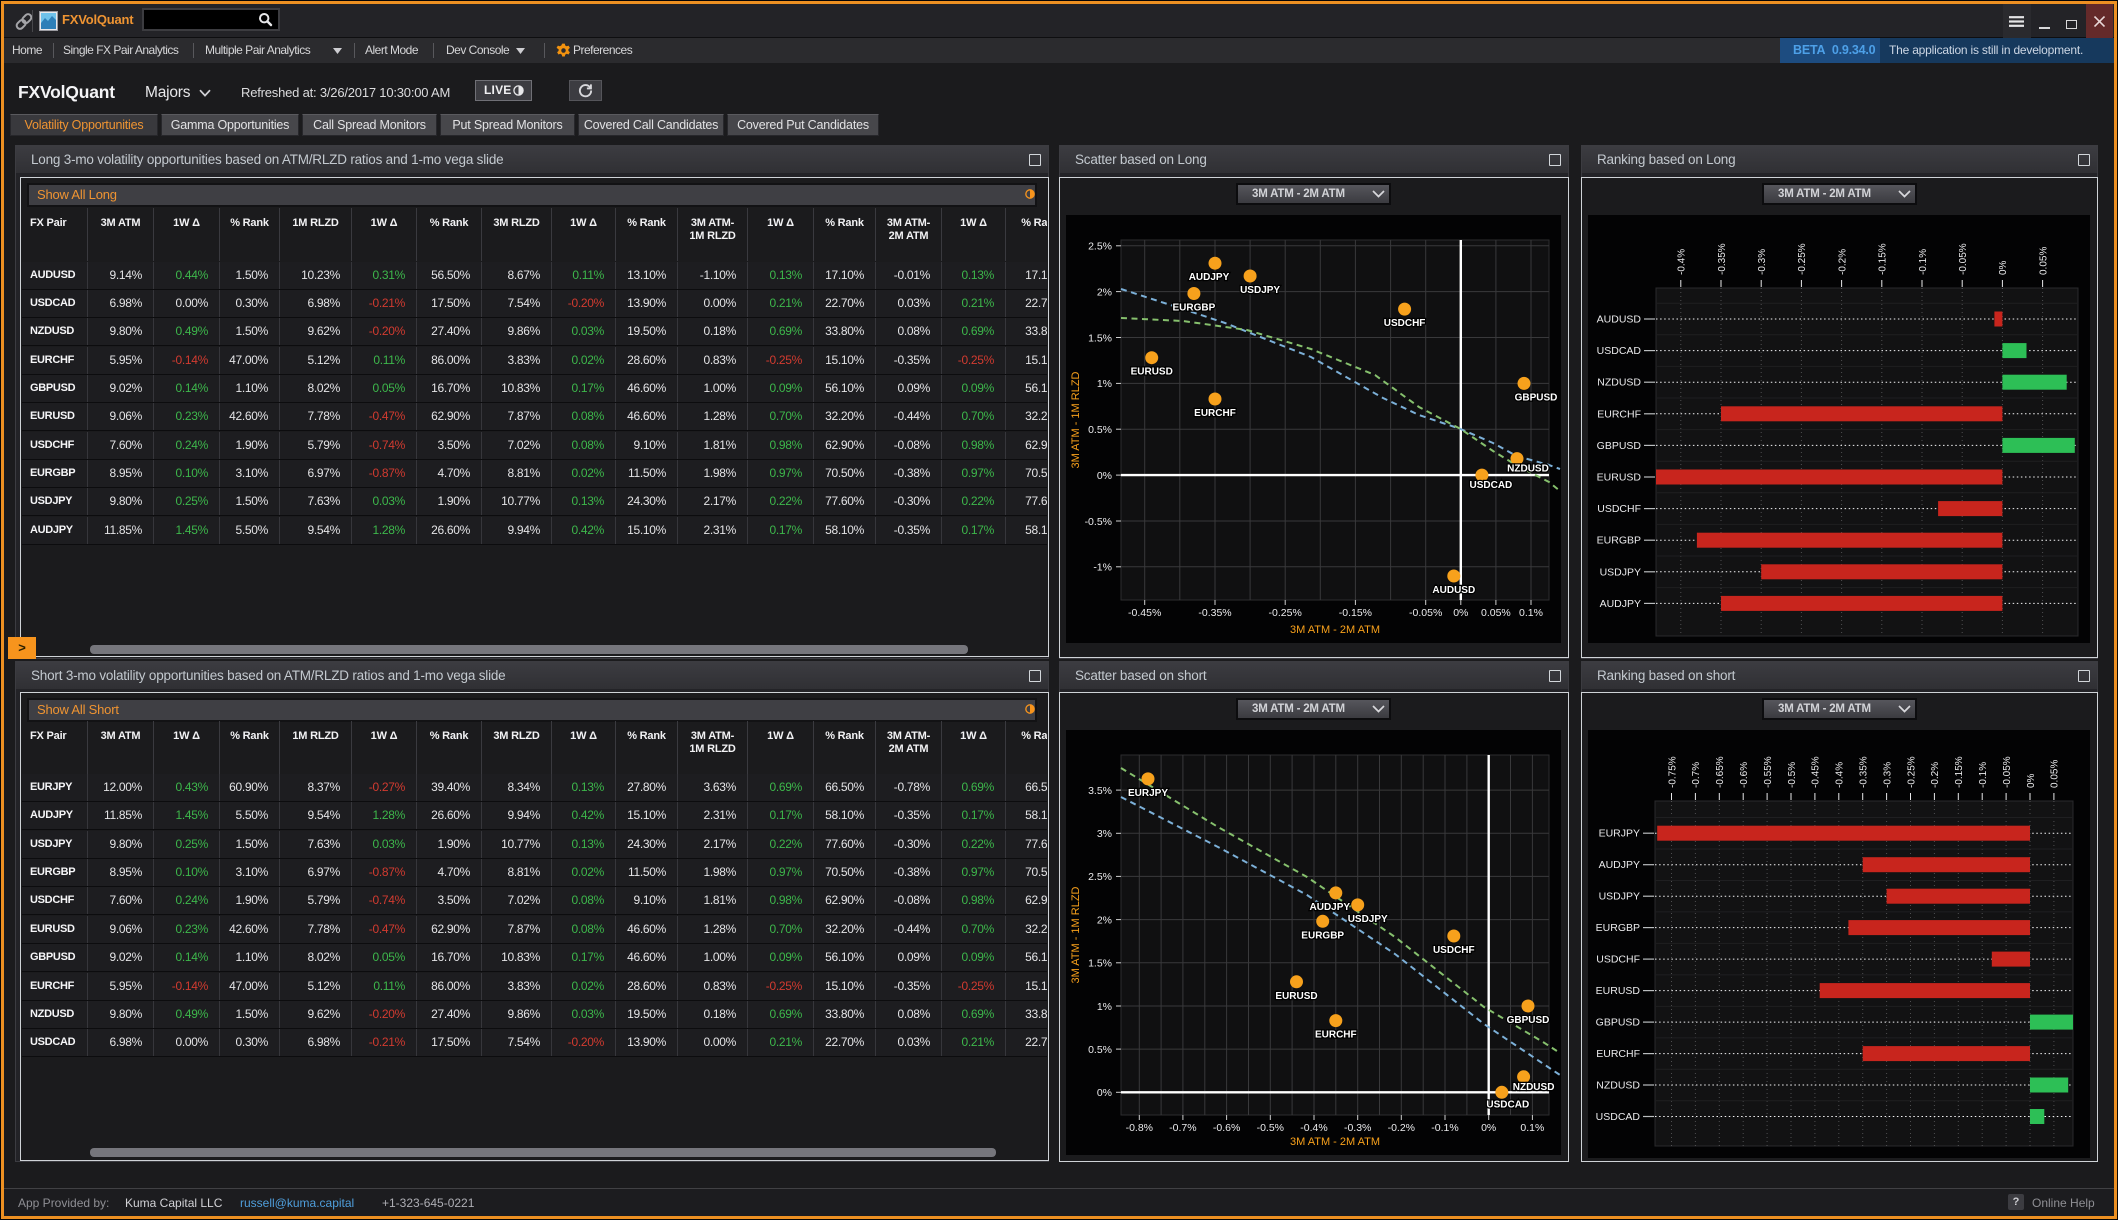 The image size is (2118, 1220). I want to click on svg-text: -0.8%, so click(1139, 1128).